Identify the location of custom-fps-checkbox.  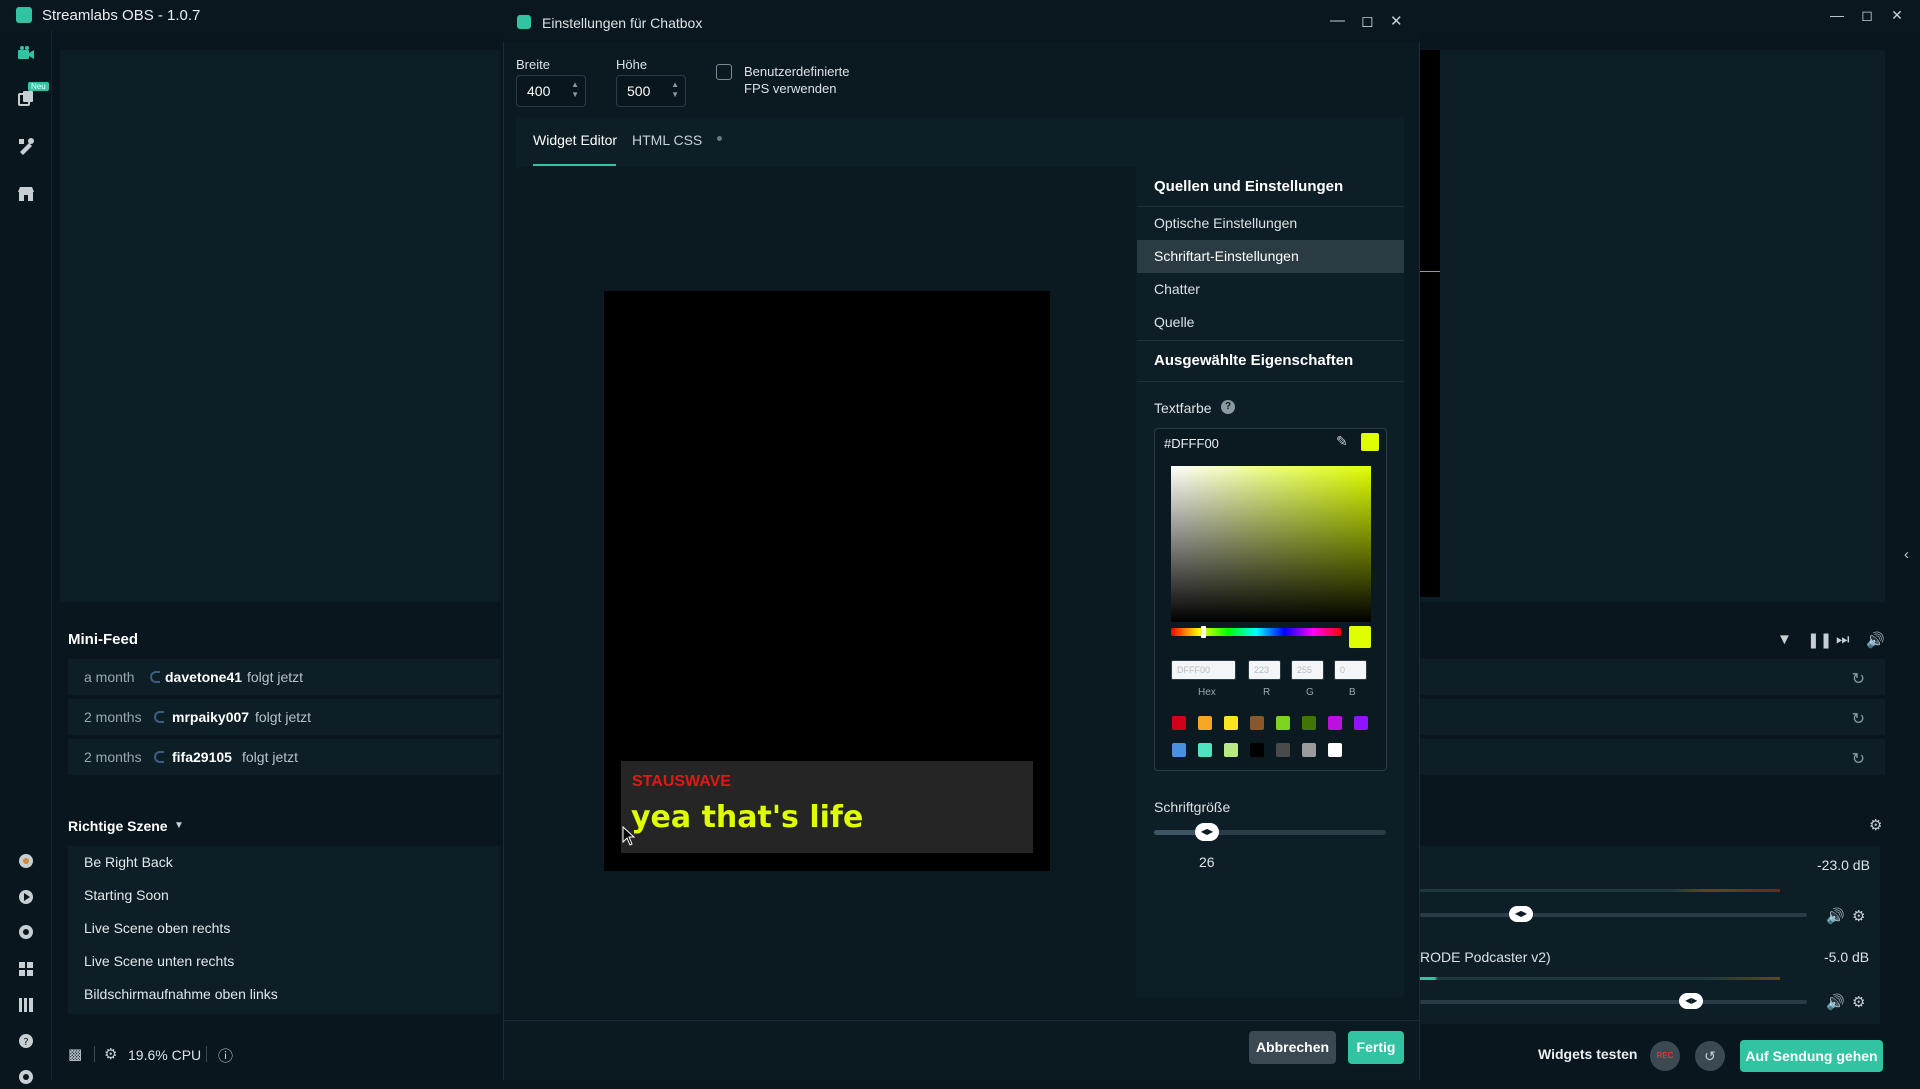
(724, 72).